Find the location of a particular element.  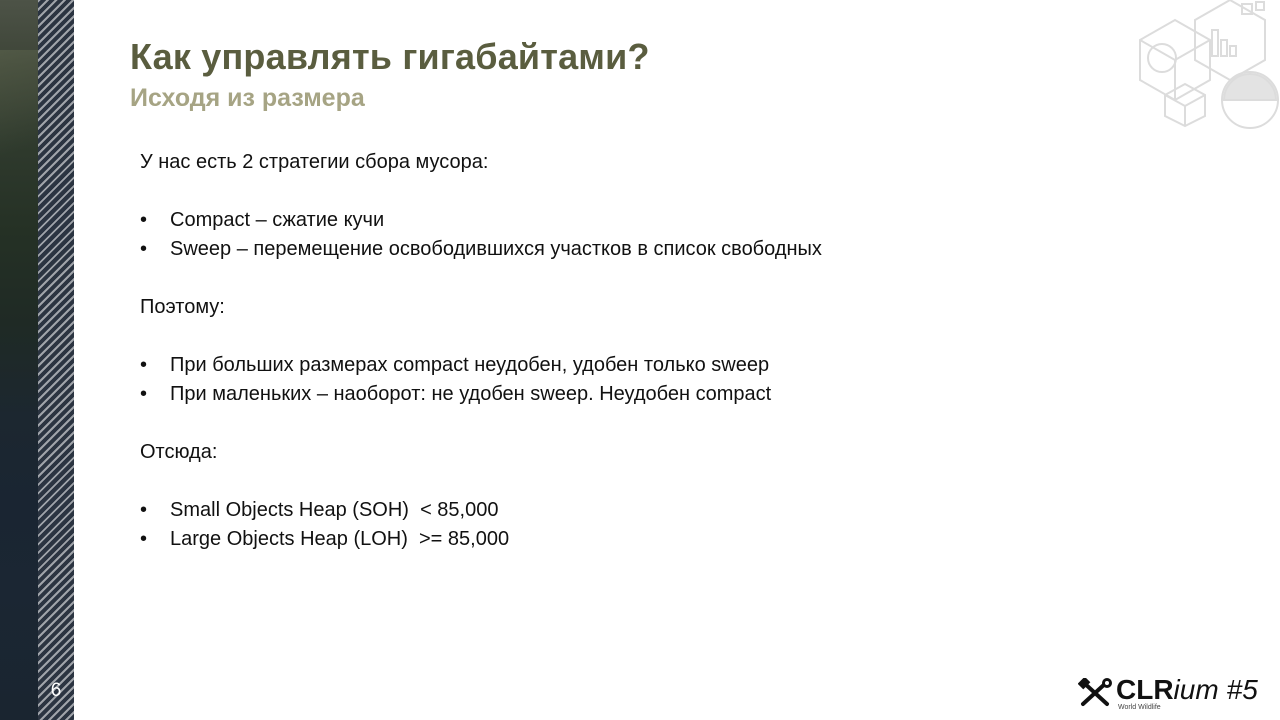

intro-text: У нас есть 2 стратегии сбора мусора: is located at coordinates (314, 162).